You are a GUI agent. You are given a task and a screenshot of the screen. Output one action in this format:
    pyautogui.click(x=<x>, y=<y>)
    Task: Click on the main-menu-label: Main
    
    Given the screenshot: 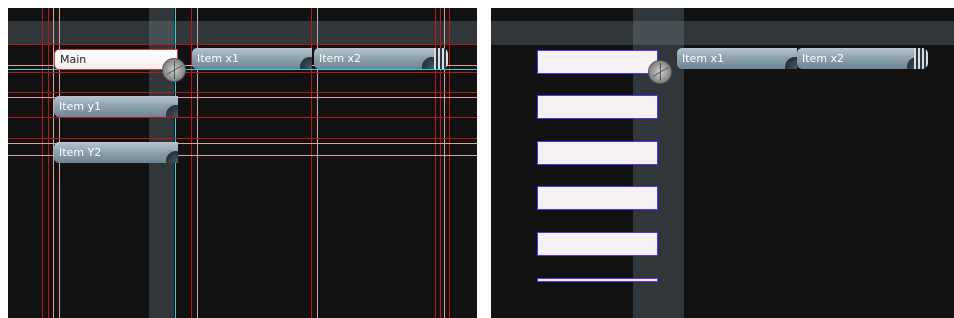 What is the action you would take?
    pyautogui.click(x=73, y=59)
    